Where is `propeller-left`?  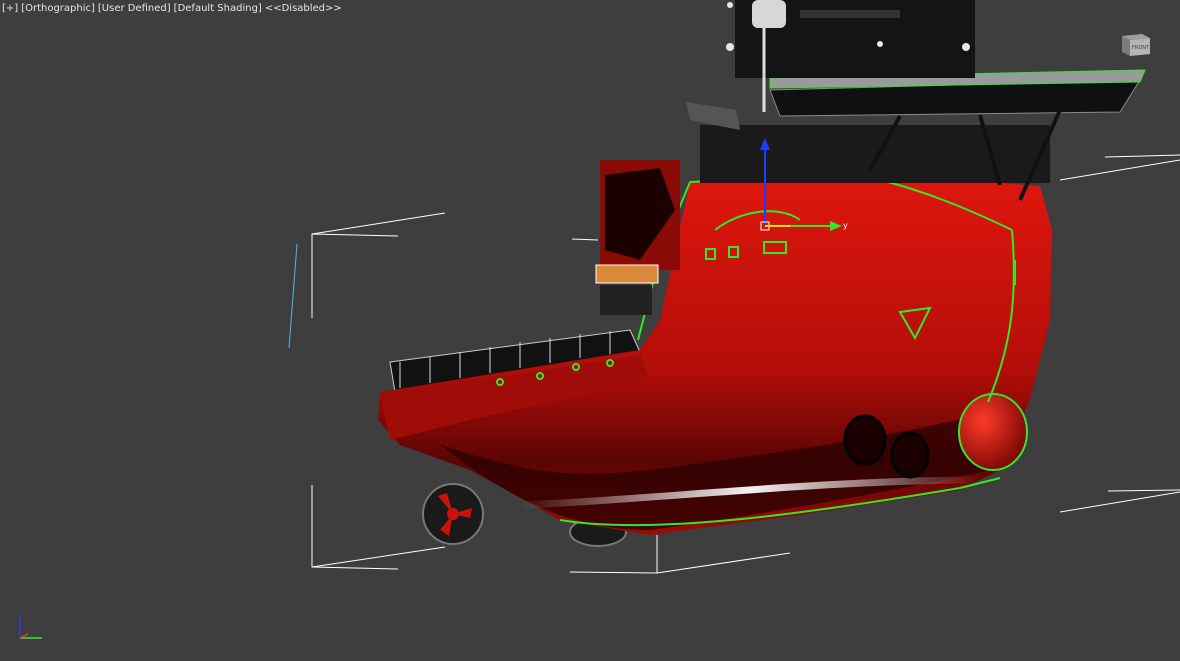
propeller-left is located at coordinates (453, 514).